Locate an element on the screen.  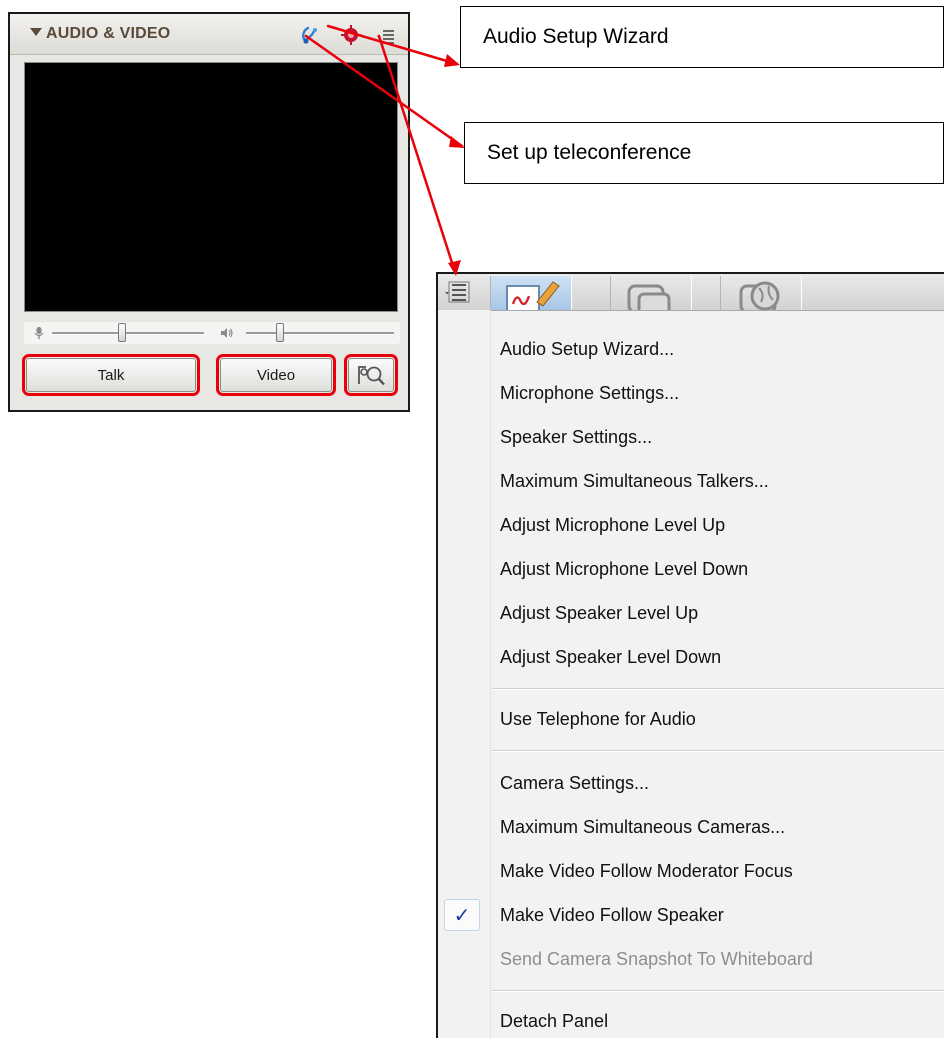
find-participant-button is located at coordinates (371, 375).